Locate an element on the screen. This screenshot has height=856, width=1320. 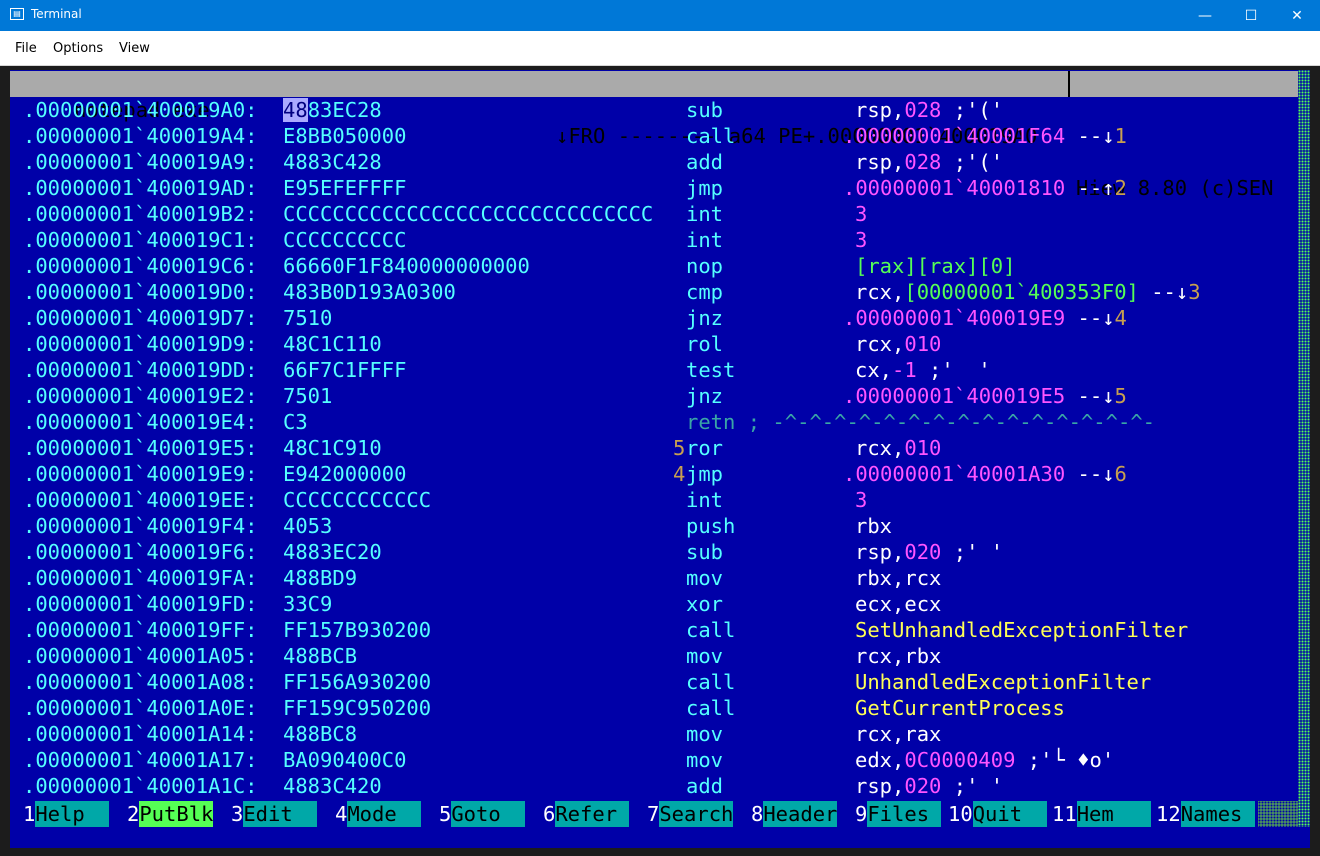
row-mnemonic: push is located at coordinates (711, 526).